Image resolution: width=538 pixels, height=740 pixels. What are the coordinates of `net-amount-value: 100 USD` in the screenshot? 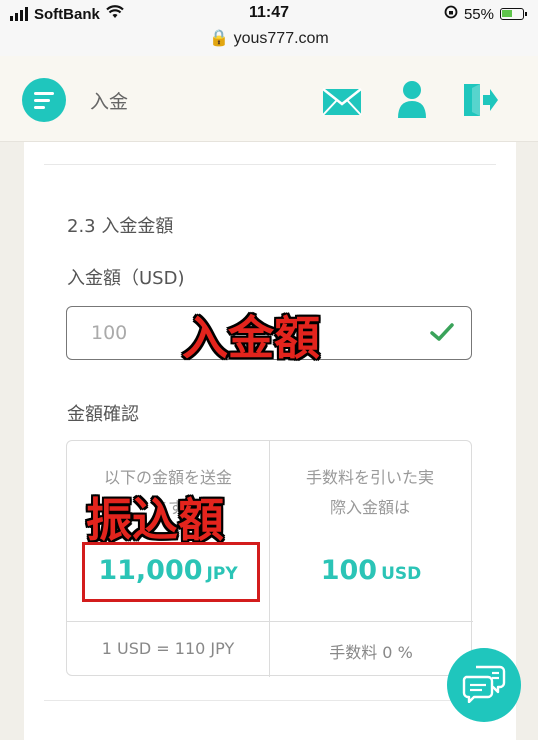 It's located at (371, 570).